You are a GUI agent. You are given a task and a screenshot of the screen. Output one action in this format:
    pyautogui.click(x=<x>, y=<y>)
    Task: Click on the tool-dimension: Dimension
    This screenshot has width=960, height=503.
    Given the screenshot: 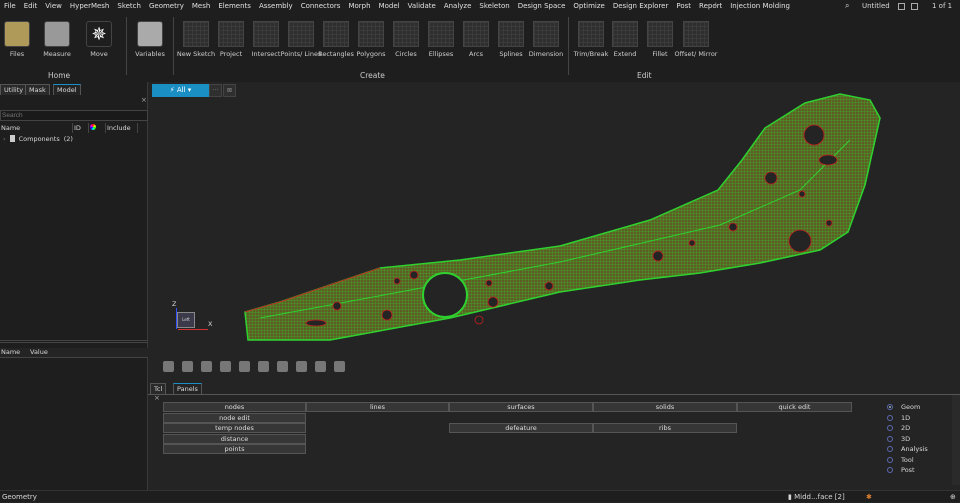 What is the action you would take?
    pyautogui.click(x=546, y=39)
    